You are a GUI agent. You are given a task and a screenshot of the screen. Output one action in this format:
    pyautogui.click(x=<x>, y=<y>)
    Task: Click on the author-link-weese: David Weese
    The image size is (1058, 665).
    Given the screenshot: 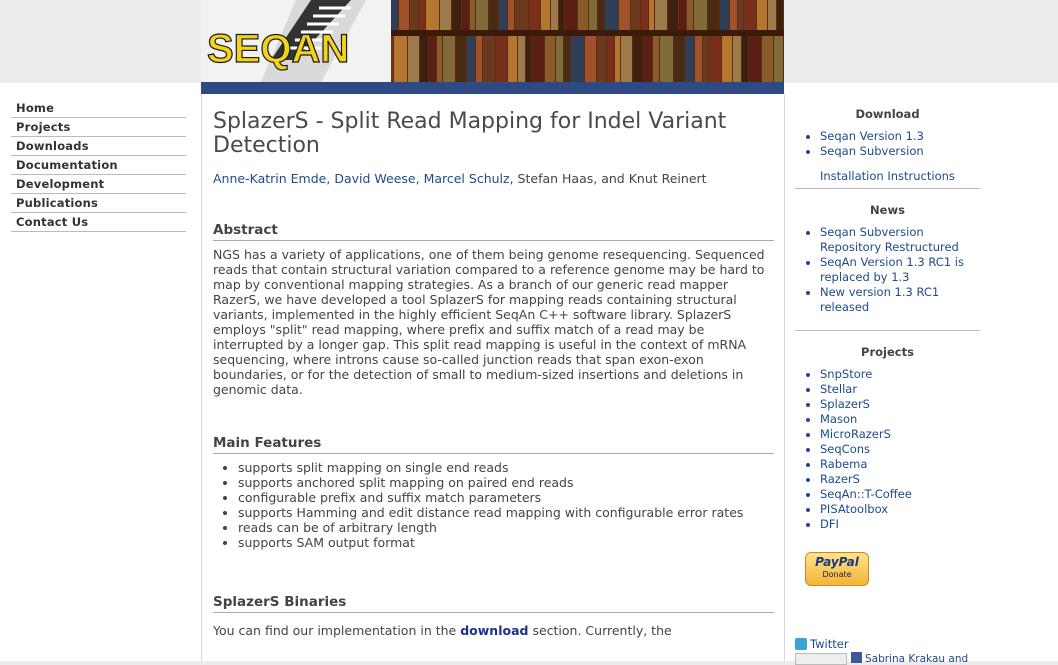 What is the action you would take?
    pyautogui.click(x=374, y=178)
    